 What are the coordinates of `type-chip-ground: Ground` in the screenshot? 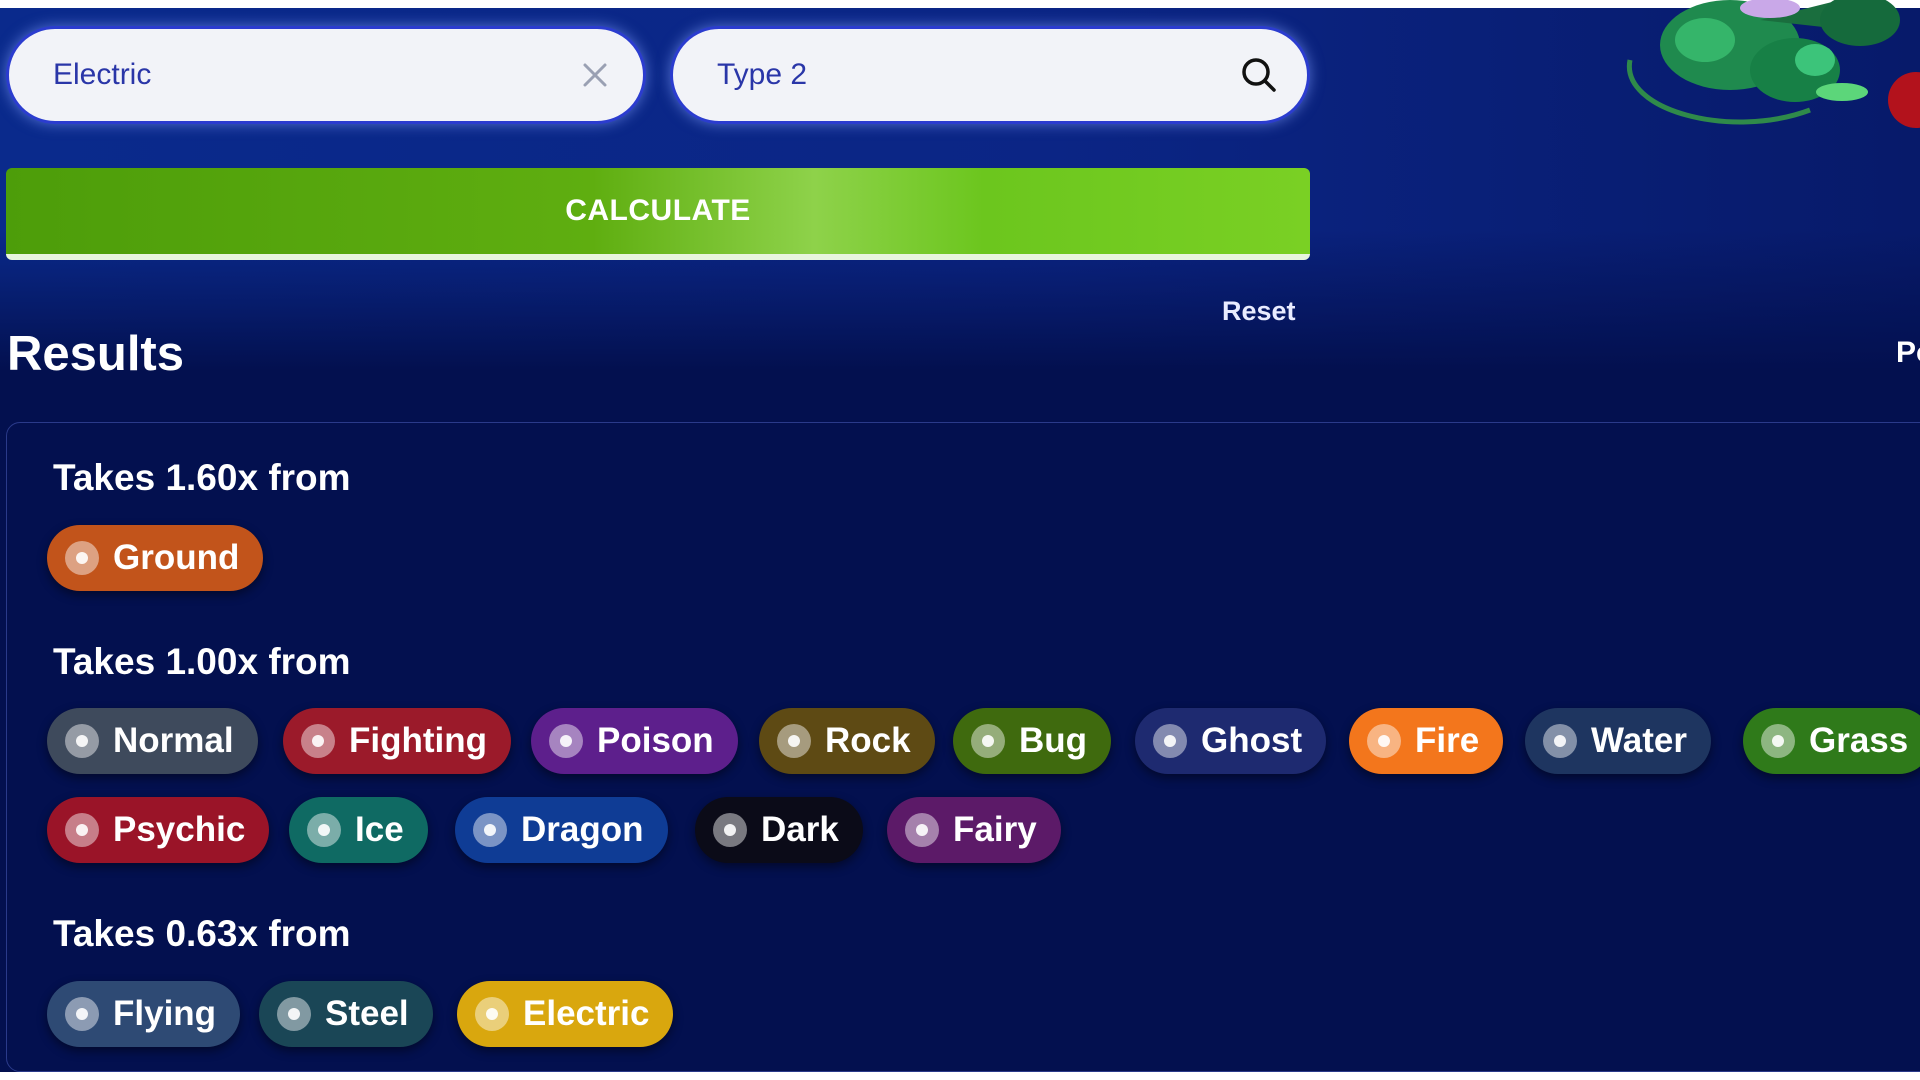 It's located at (155, 558).